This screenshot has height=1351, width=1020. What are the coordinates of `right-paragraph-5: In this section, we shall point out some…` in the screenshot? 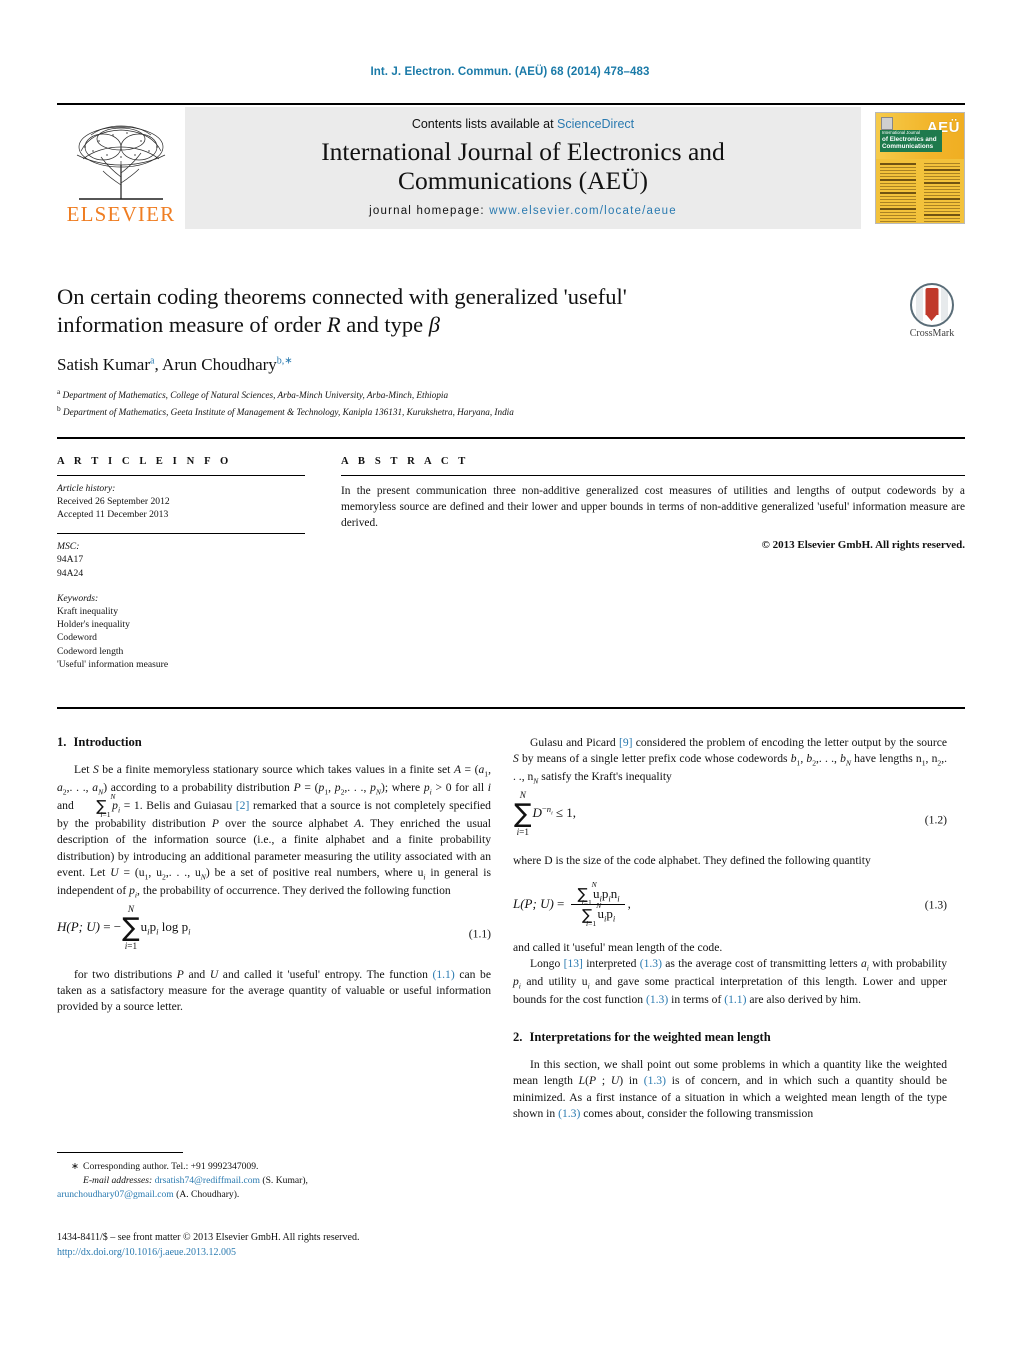 It's located at (730, 1089).